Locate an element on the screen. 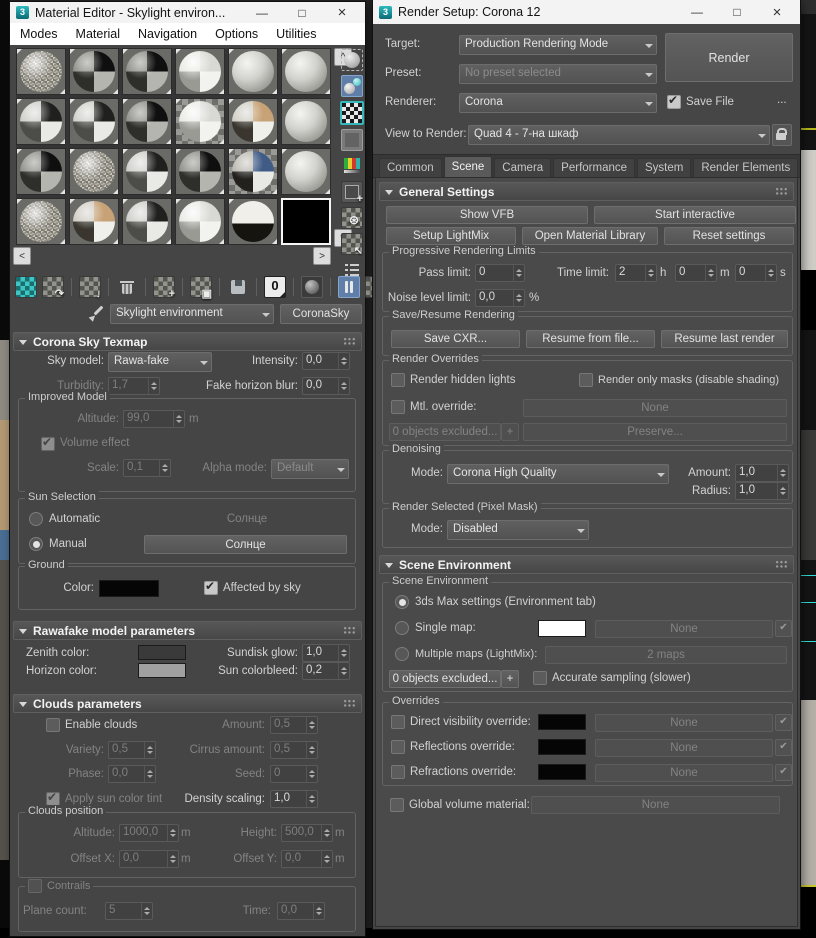  contrails-checkbox is located at coordinates (35, 886).